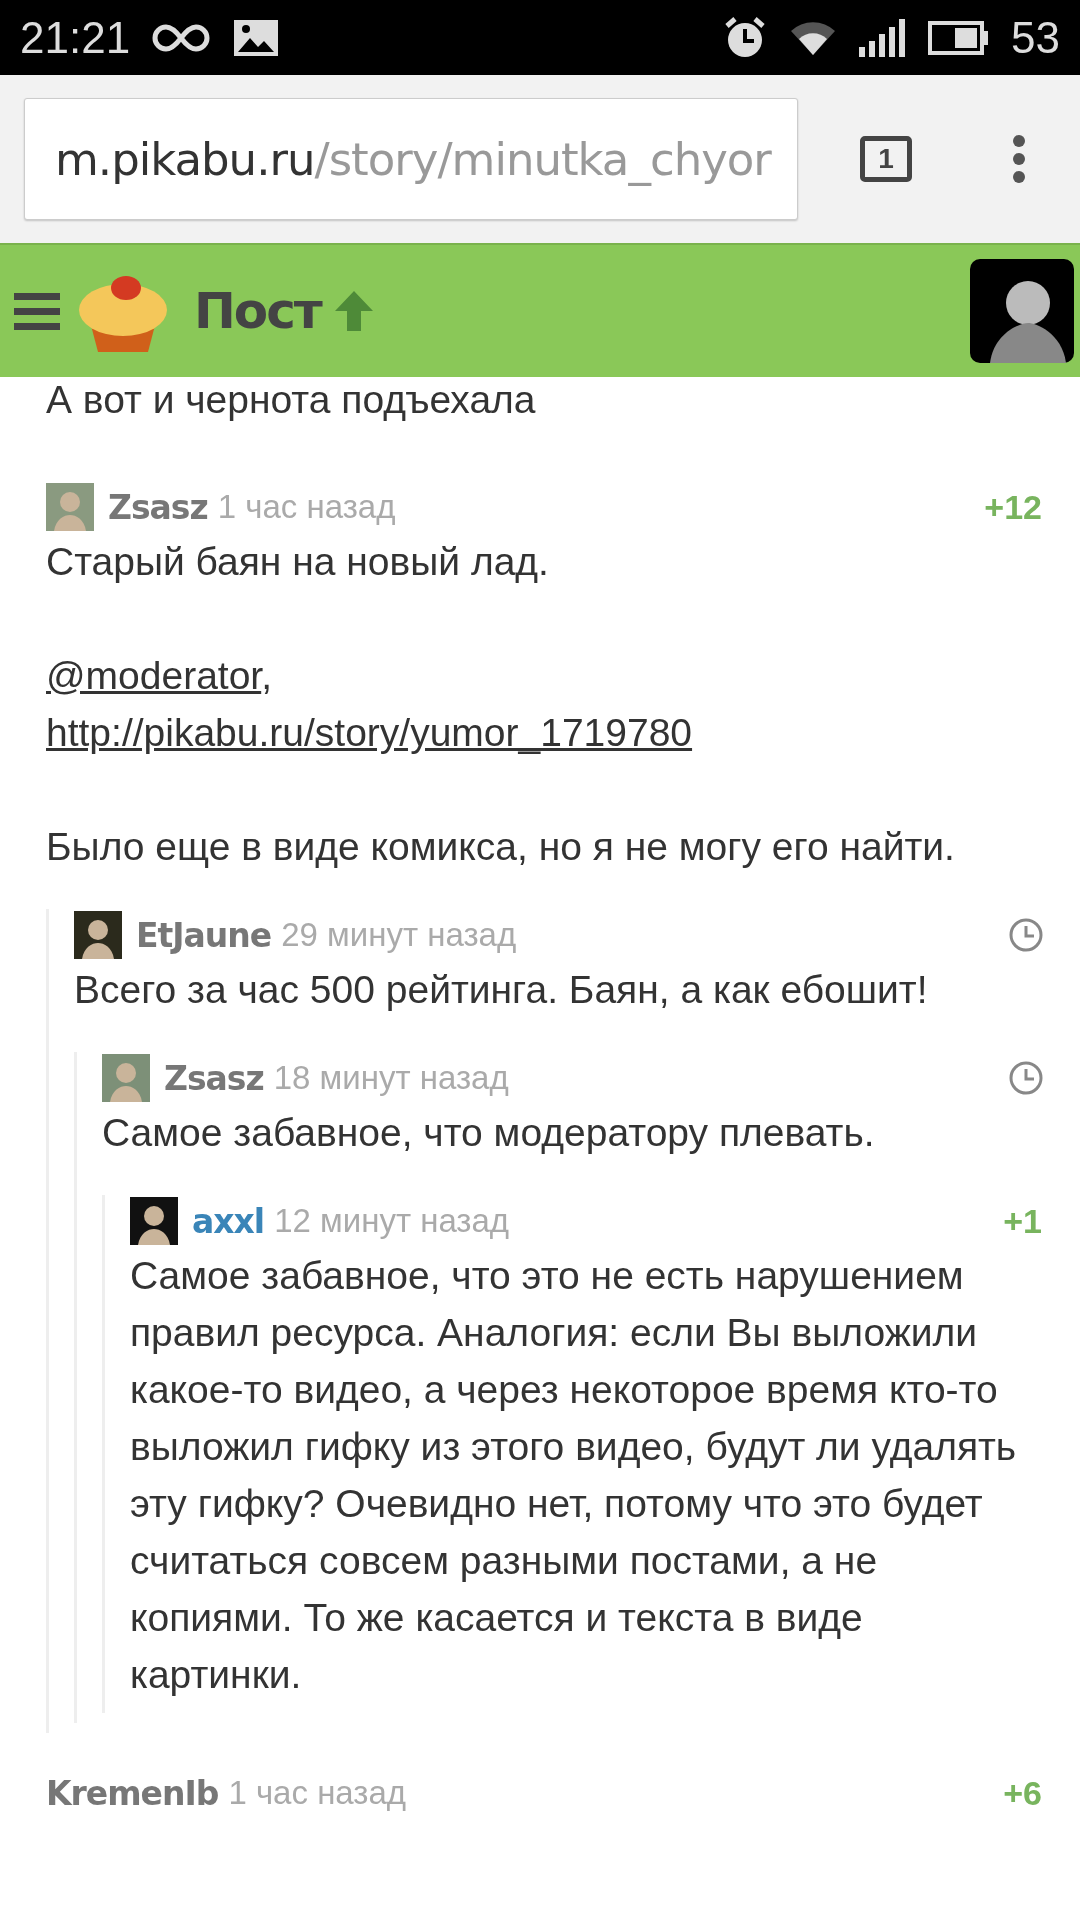 Image resolution: width=1080 pixels, height=1920 pixels. Describe the element at coordinates (958, 37) in the screenshot. I see `battery-icon` at that location.